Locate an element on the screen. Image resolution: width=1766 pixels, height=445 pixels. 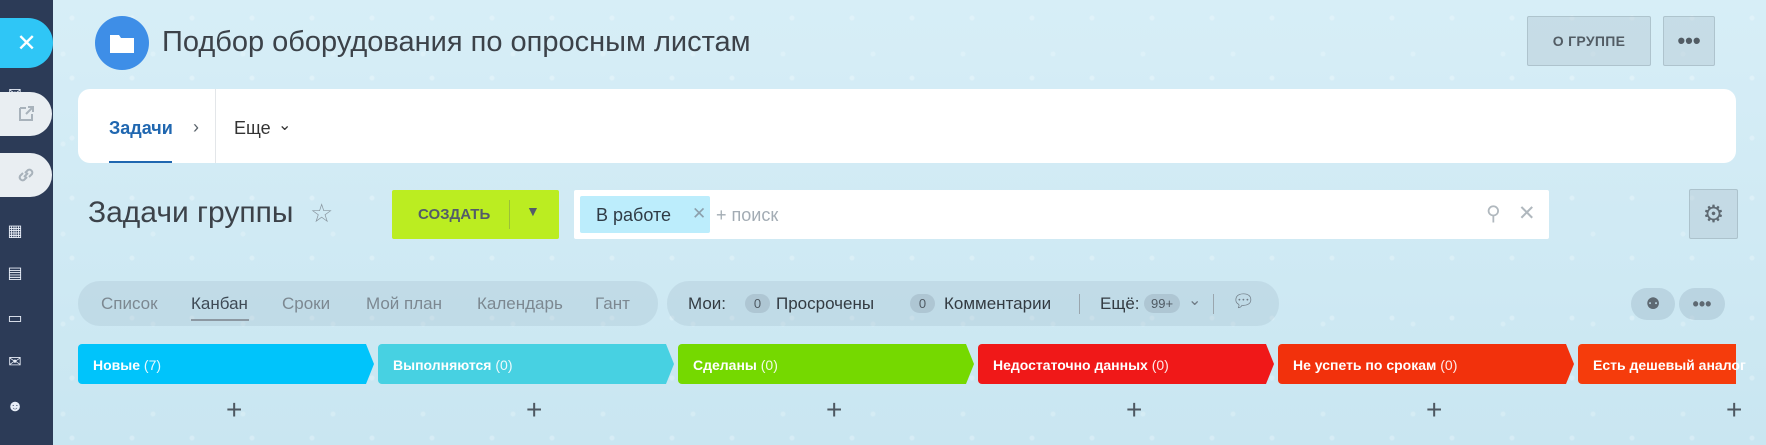
clear-search-icon: ✕ is located at coordinates (1527, 213).